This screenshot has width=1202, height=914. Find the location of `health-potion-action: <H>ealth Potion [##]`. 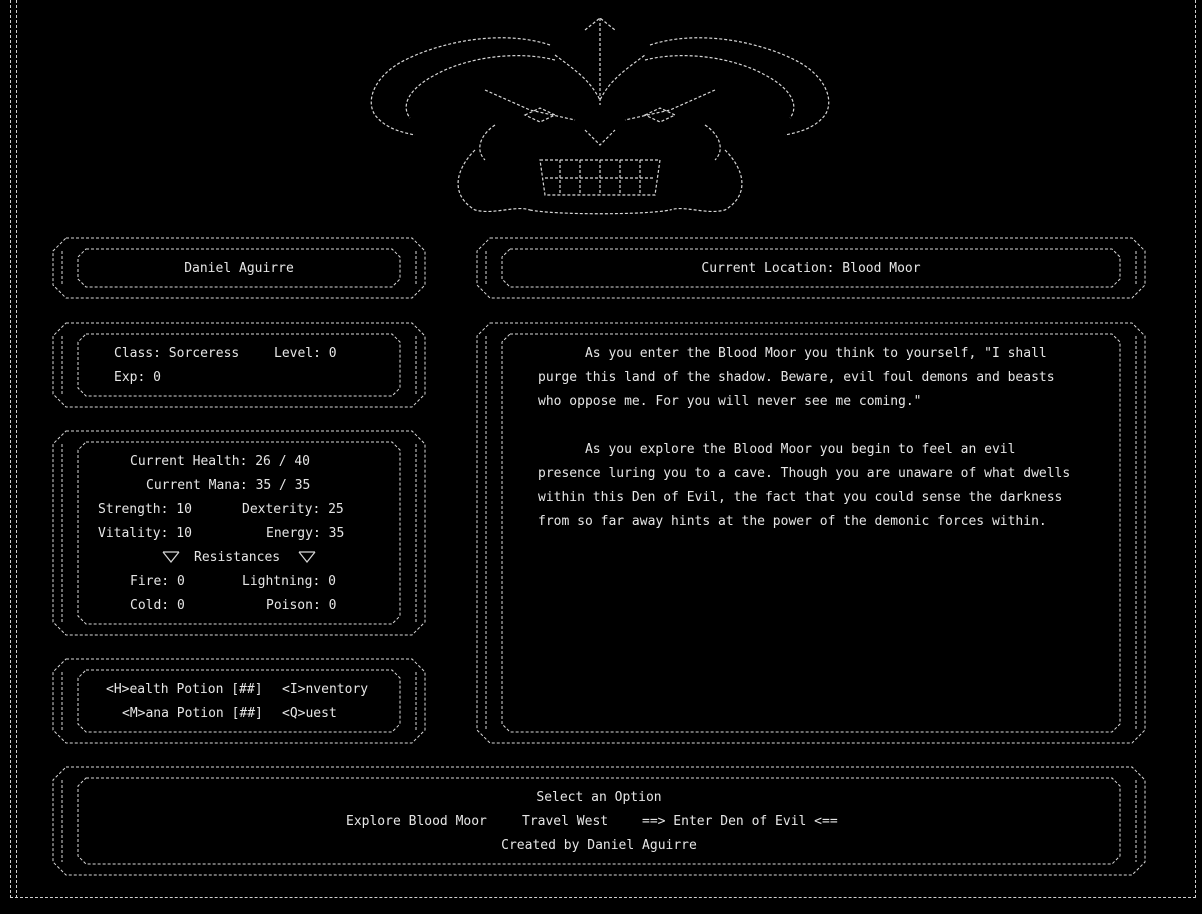

health-potion-action: <H>ealth Potion [##] is located at coordinates (184, 690).